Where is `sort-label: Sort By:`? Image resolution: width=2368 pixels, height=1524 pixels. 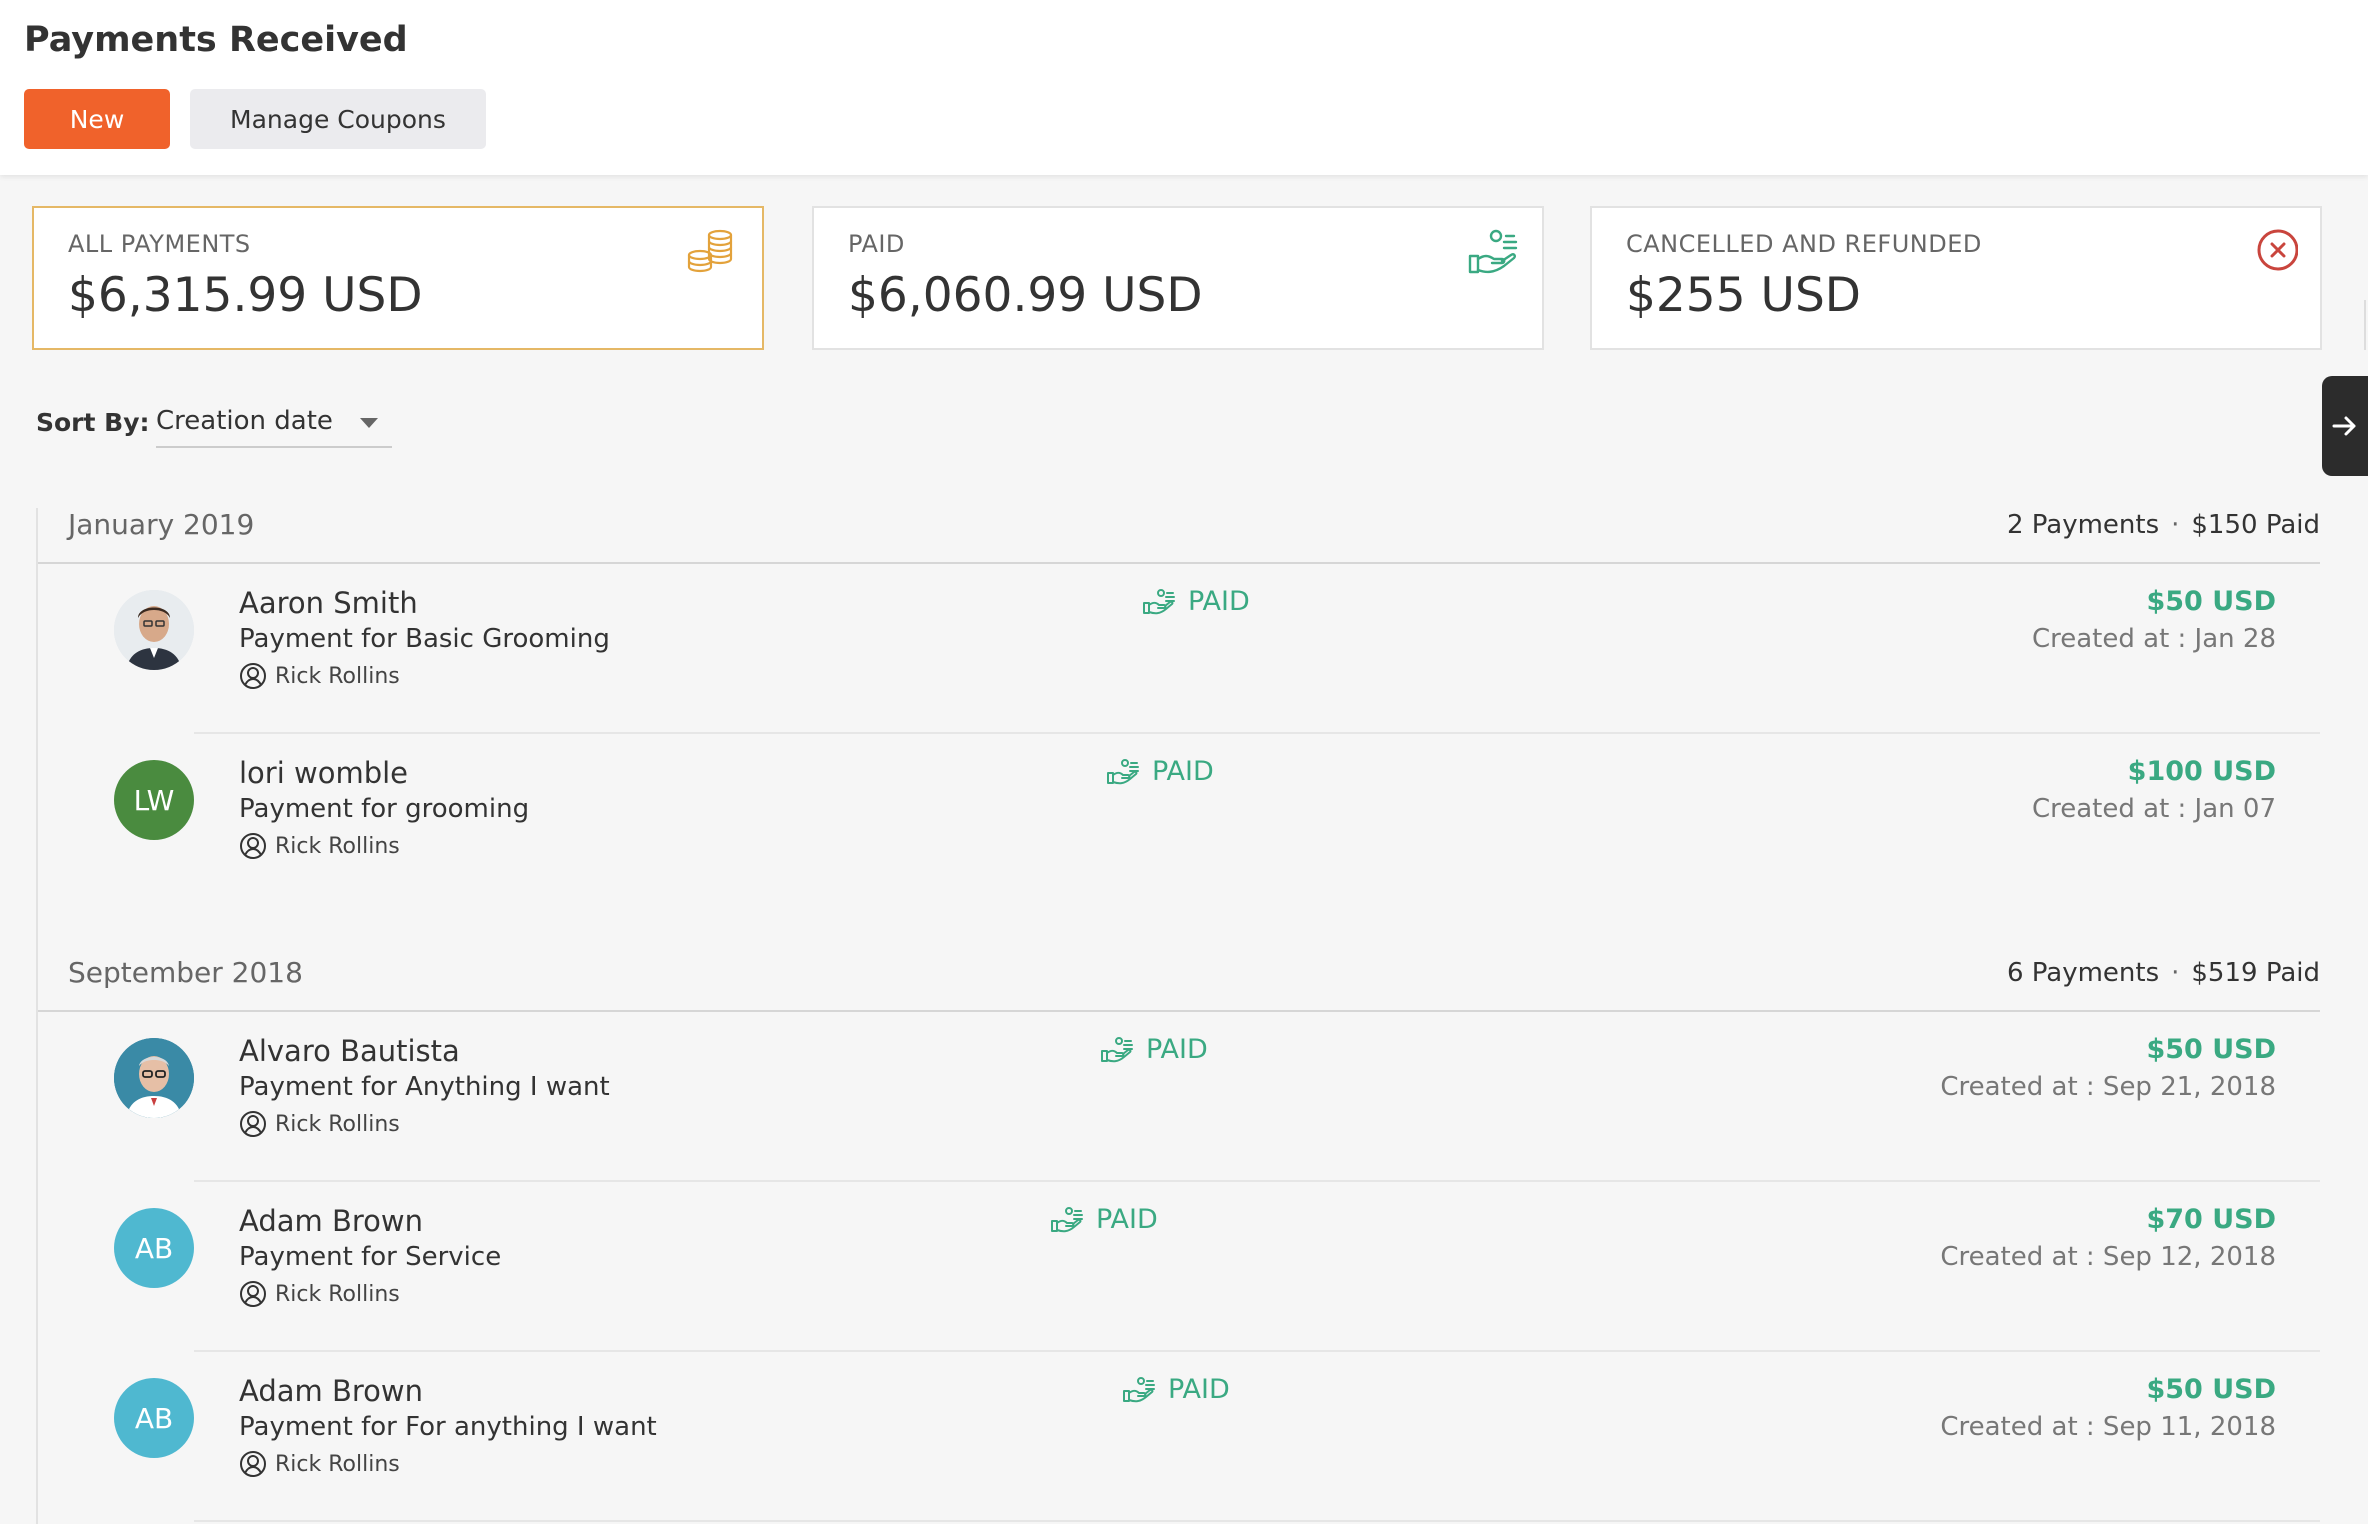 sort-label: Sort By: is located at coordinates (93, 422).